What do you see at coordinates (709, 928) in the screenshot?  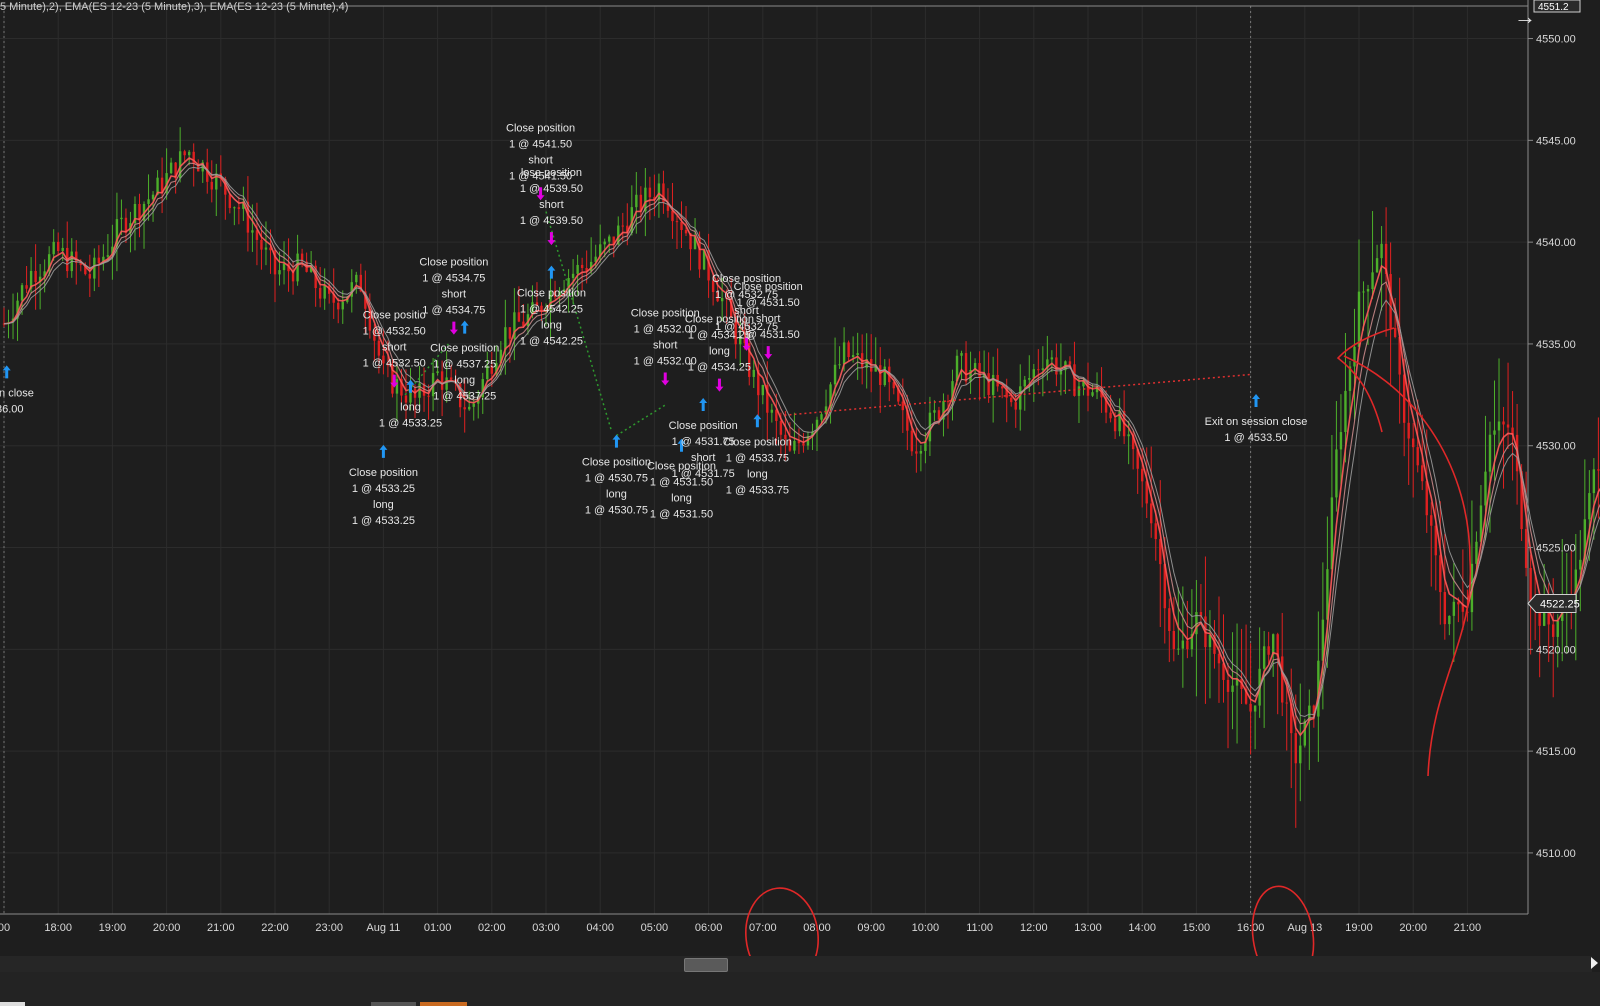 I see `x-tick-label: 06:00` at bounding box center [709, 928].